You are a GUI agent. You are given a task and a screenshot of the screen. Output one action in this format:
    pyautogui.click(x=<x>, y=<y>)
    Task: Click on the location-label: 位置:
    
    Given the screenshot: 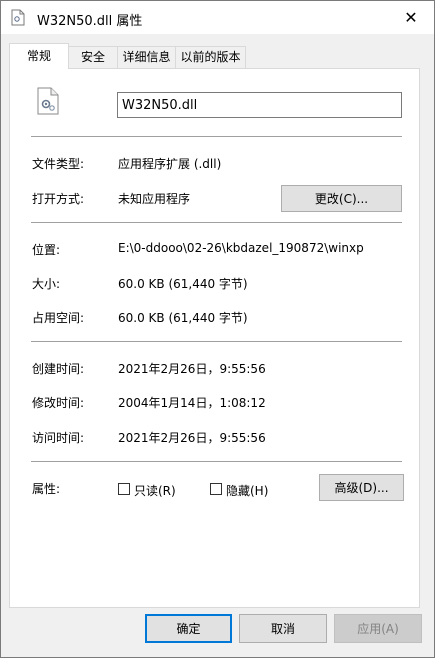 What is the action you would take?
    pyautogui.click(x=46, y=250)
    